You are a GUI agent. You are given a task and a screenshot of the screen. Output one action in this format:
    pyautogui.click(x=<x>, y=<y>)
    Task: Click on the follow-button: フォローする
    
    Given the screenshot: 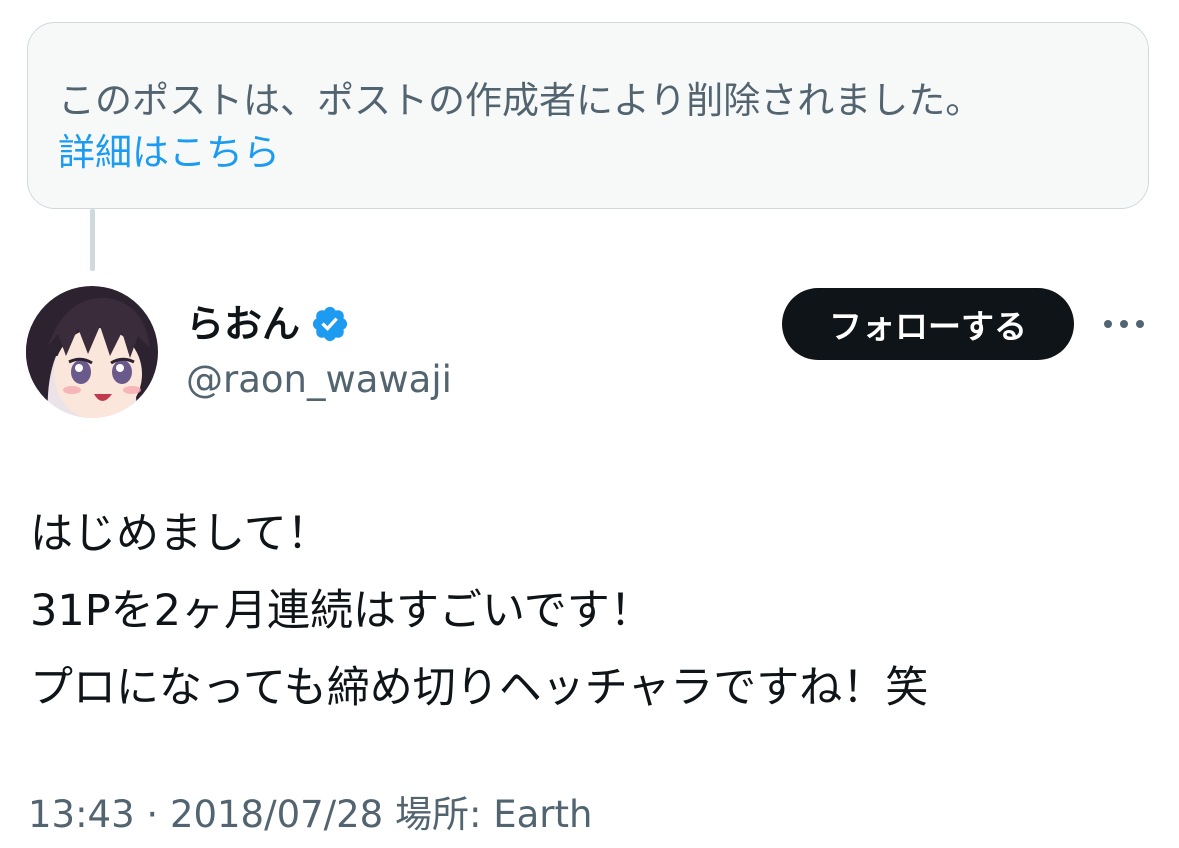 What is the action you would take?
    pyautogui.click(x=928, y=324)
    